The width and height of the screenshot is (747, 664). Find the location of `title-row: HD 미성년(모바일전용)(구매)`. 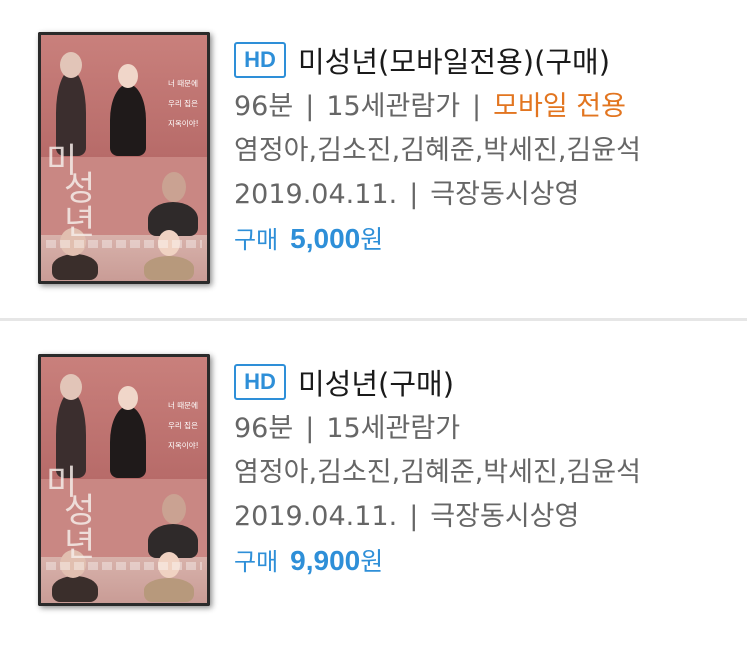

title-row: HD 미성년(모바일전용)(구매) is located at coordinates (489, 60).